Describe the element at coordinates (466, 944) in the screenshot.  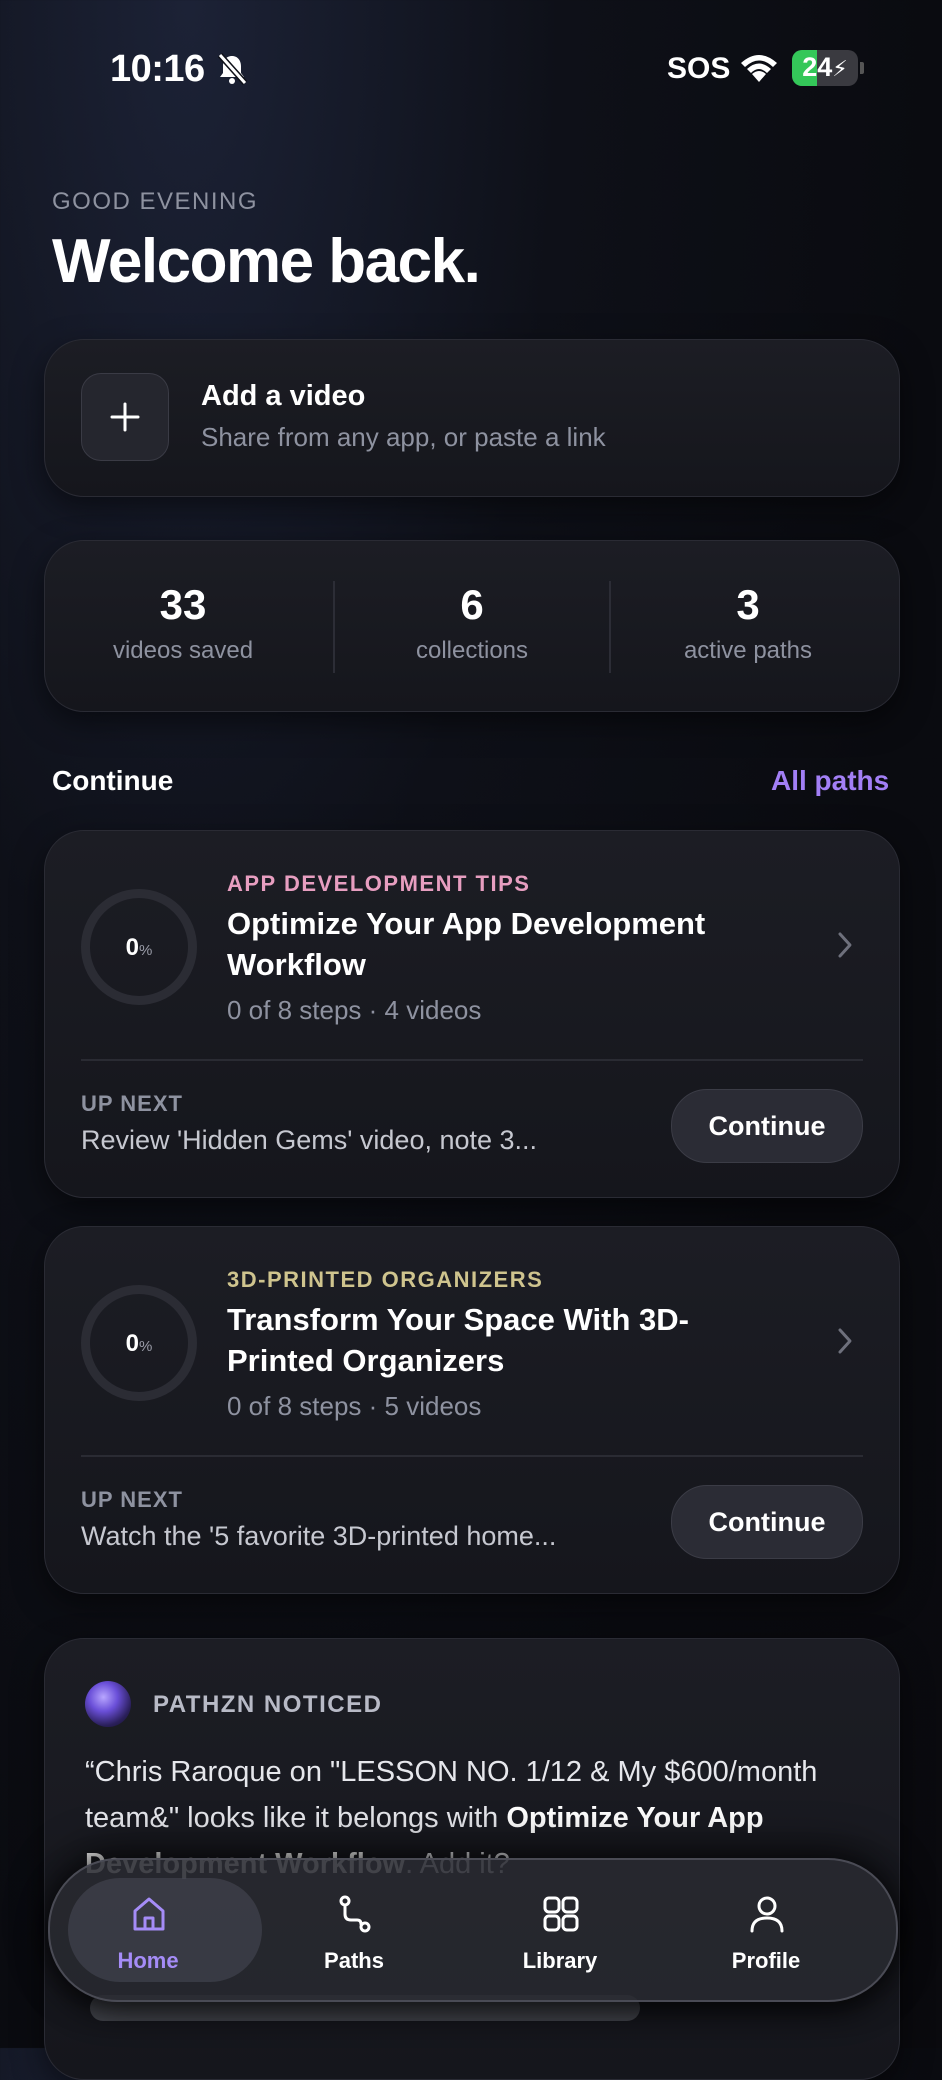
I see `path-title: Optimize Your App Development Workflow` at that location.